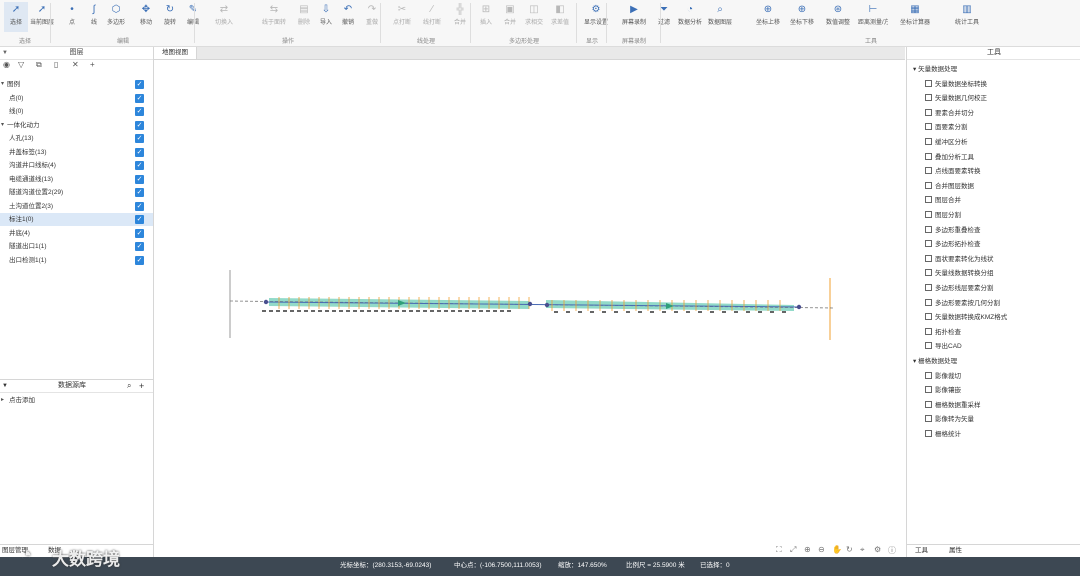  What do you see at coordinates (943, 375) in the screenshot?
I see `tool-item: 影像裁切` at bounding box center [943, 375].